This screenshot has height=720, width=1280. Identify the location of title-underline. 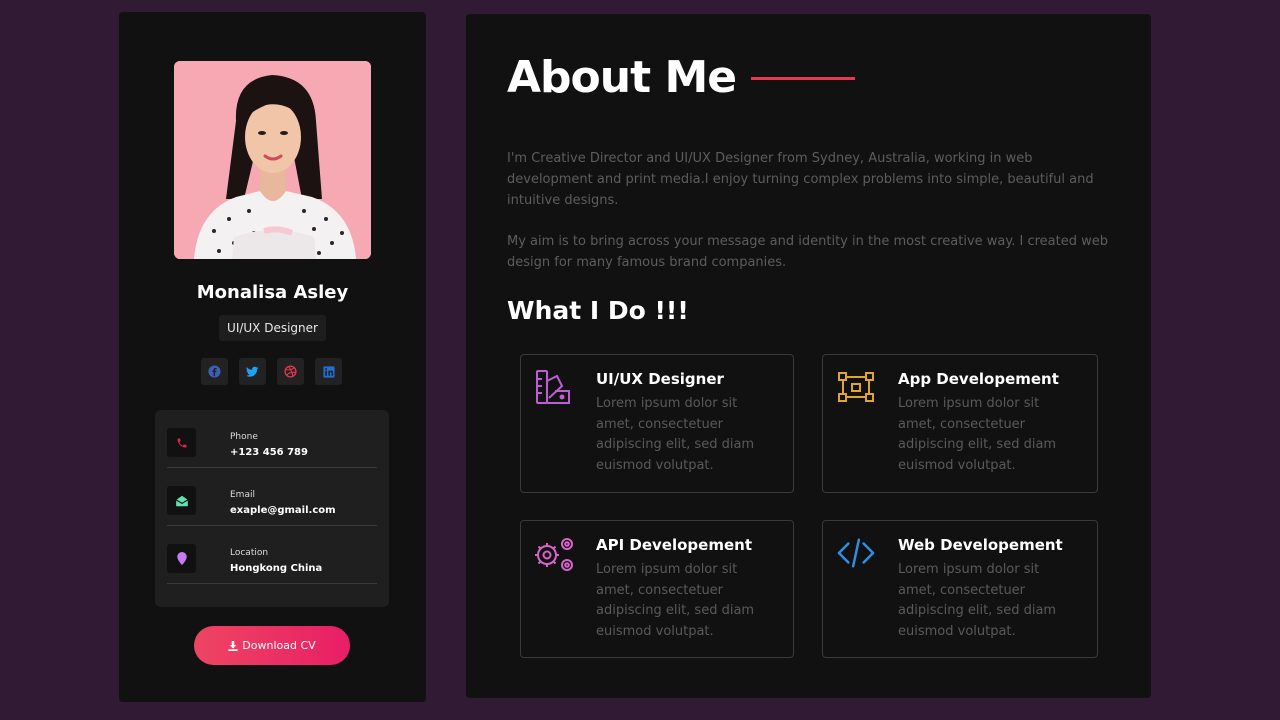
(803, 78).